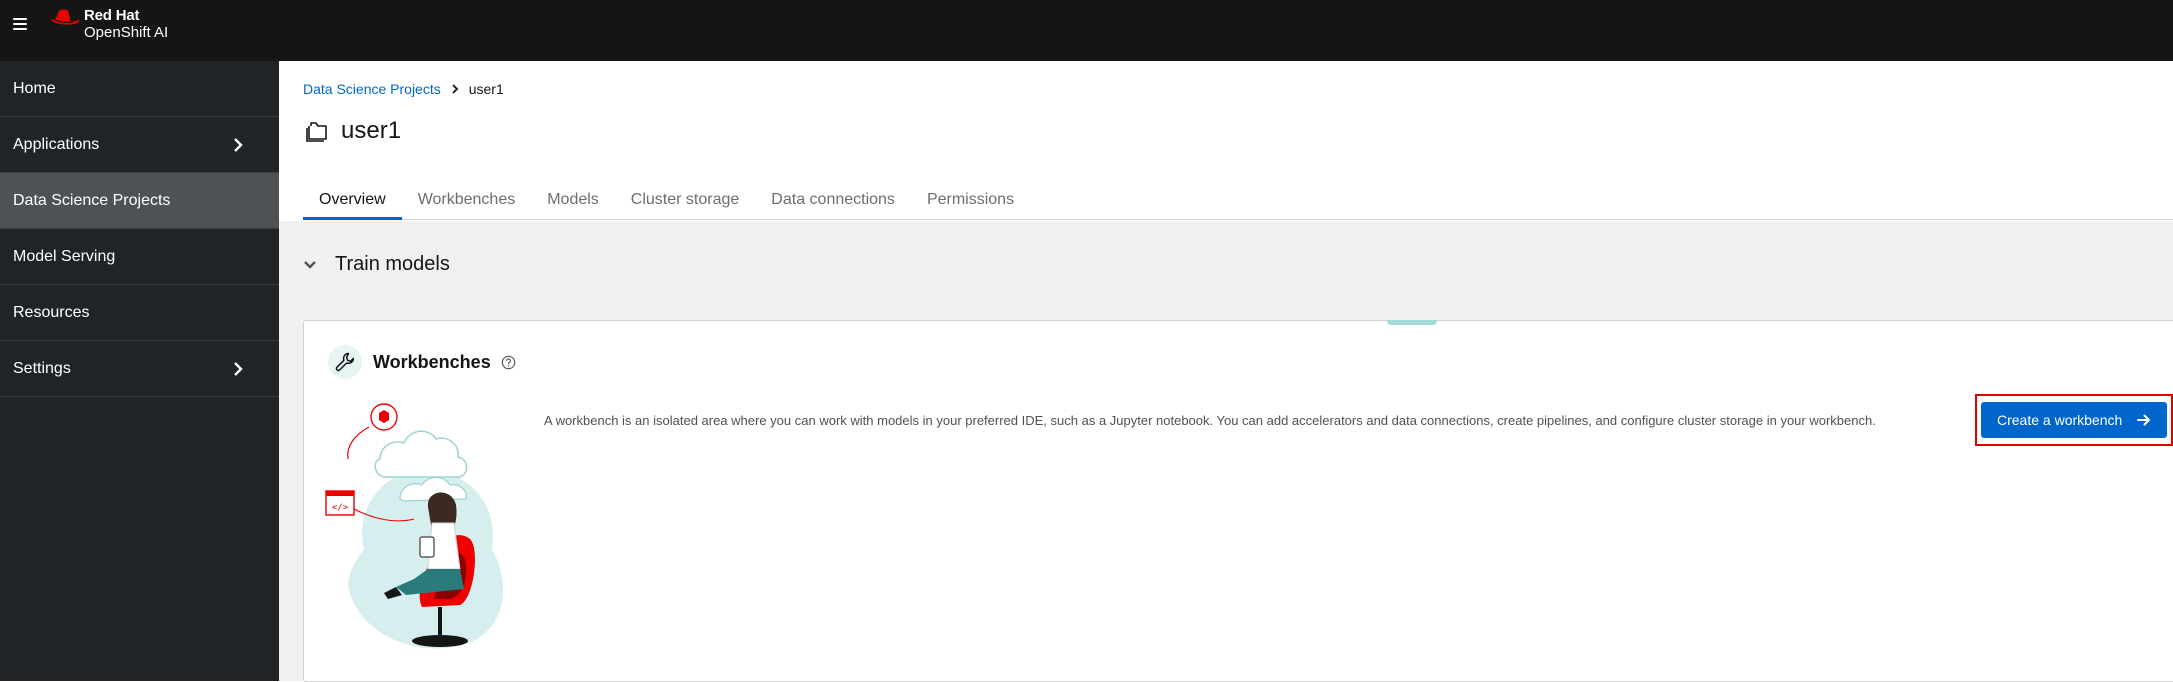  Describe the element at coordinates (2144, 420) in the screenshot. I see `arrow-right-icon` at that location.